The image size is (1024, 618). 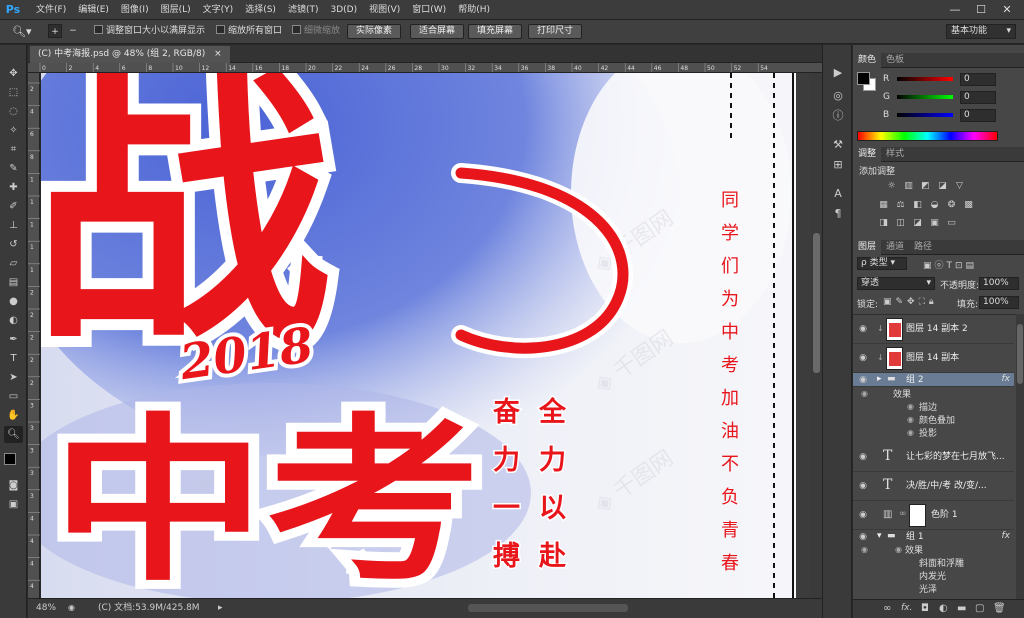 What do you see at coordinates (13, 415) in the screenshot?
I see `hand-tool-icon: ✋` at bounding box center [13, 415].